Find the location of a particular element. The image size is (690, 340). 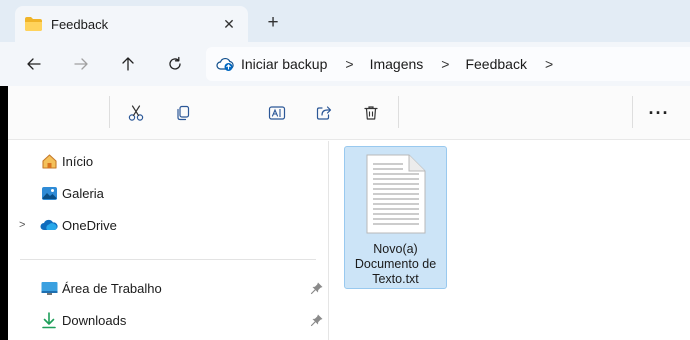

cut-icon is located at coordinates (136, 113).